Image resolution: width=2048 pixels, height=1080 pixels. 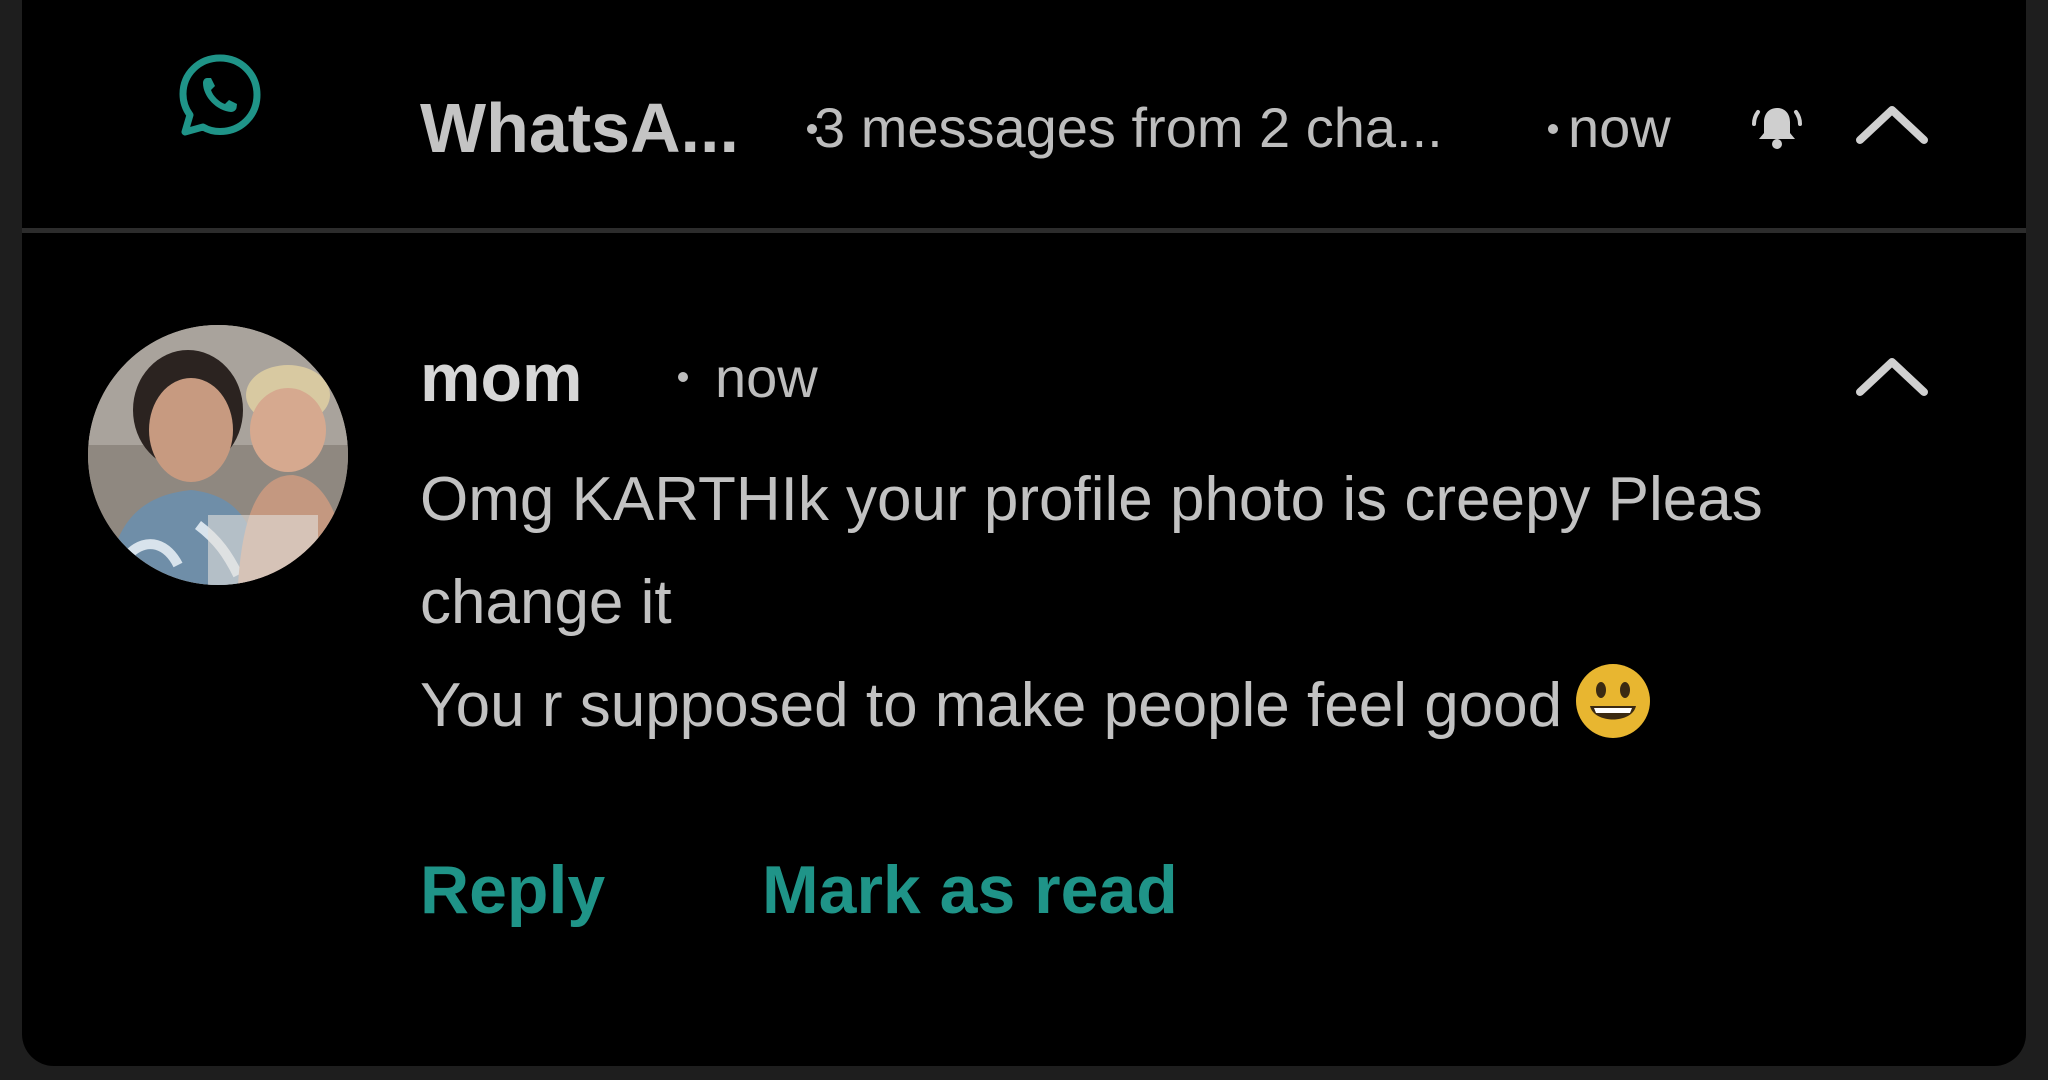 I want to click on avatar, so click(x=218, y=455).